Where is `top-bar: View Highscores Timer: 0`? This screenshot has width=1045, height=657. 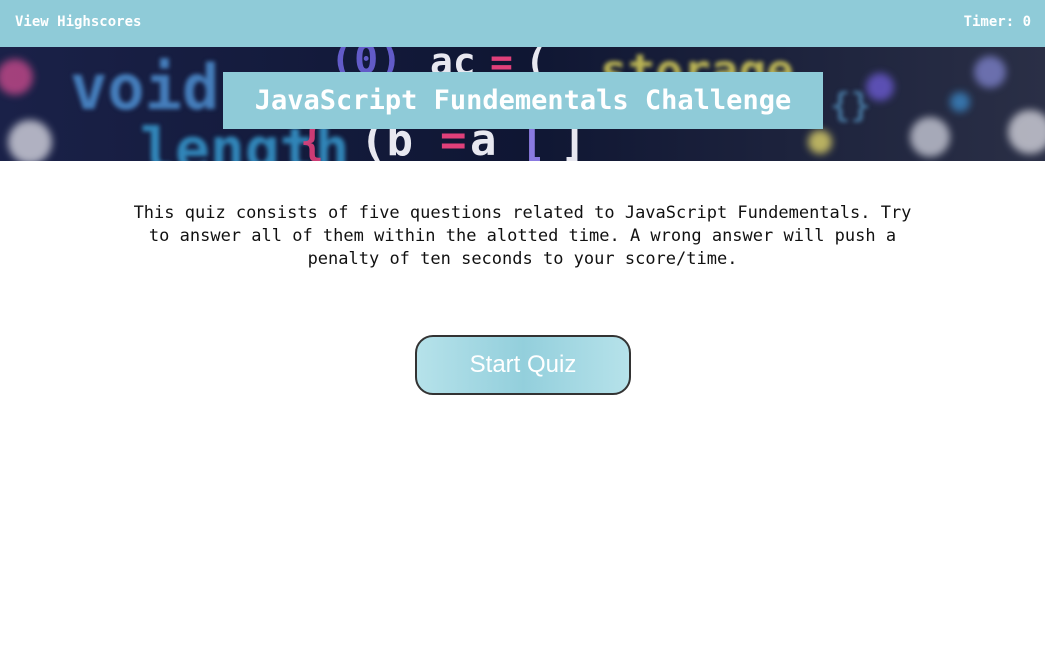 top-bar: View Highscores Timer: 0 is located at coordinates (522, 23).